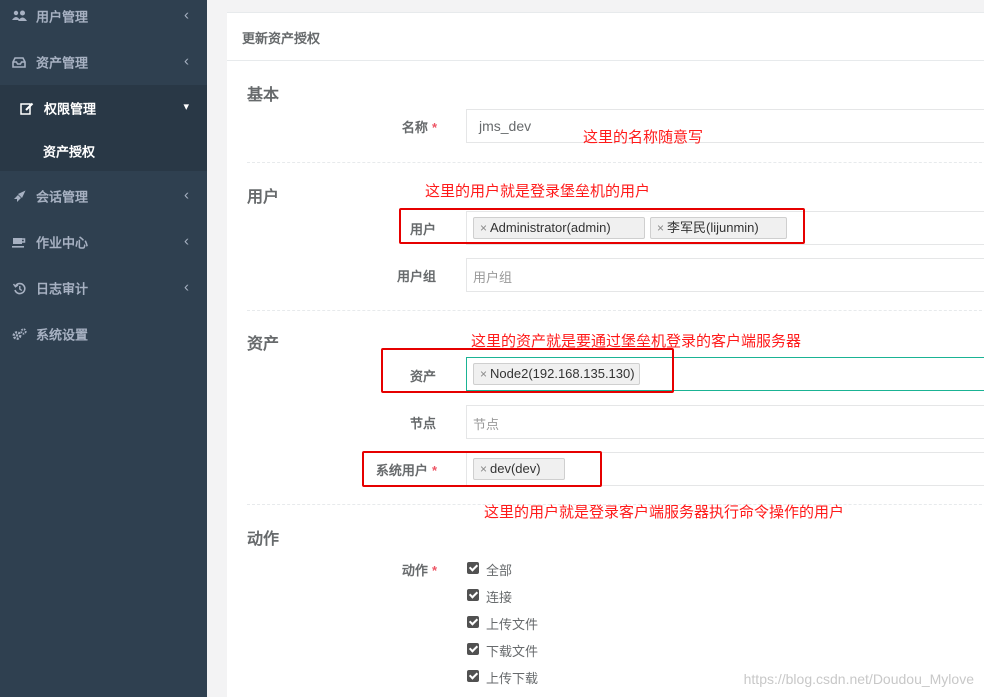 This screenshot has height=697, width=984. Describe the element at coordinates (103, 196) in the screenshot. I see `sidebar-item-sessions: 会话管理 ‹` at that location.